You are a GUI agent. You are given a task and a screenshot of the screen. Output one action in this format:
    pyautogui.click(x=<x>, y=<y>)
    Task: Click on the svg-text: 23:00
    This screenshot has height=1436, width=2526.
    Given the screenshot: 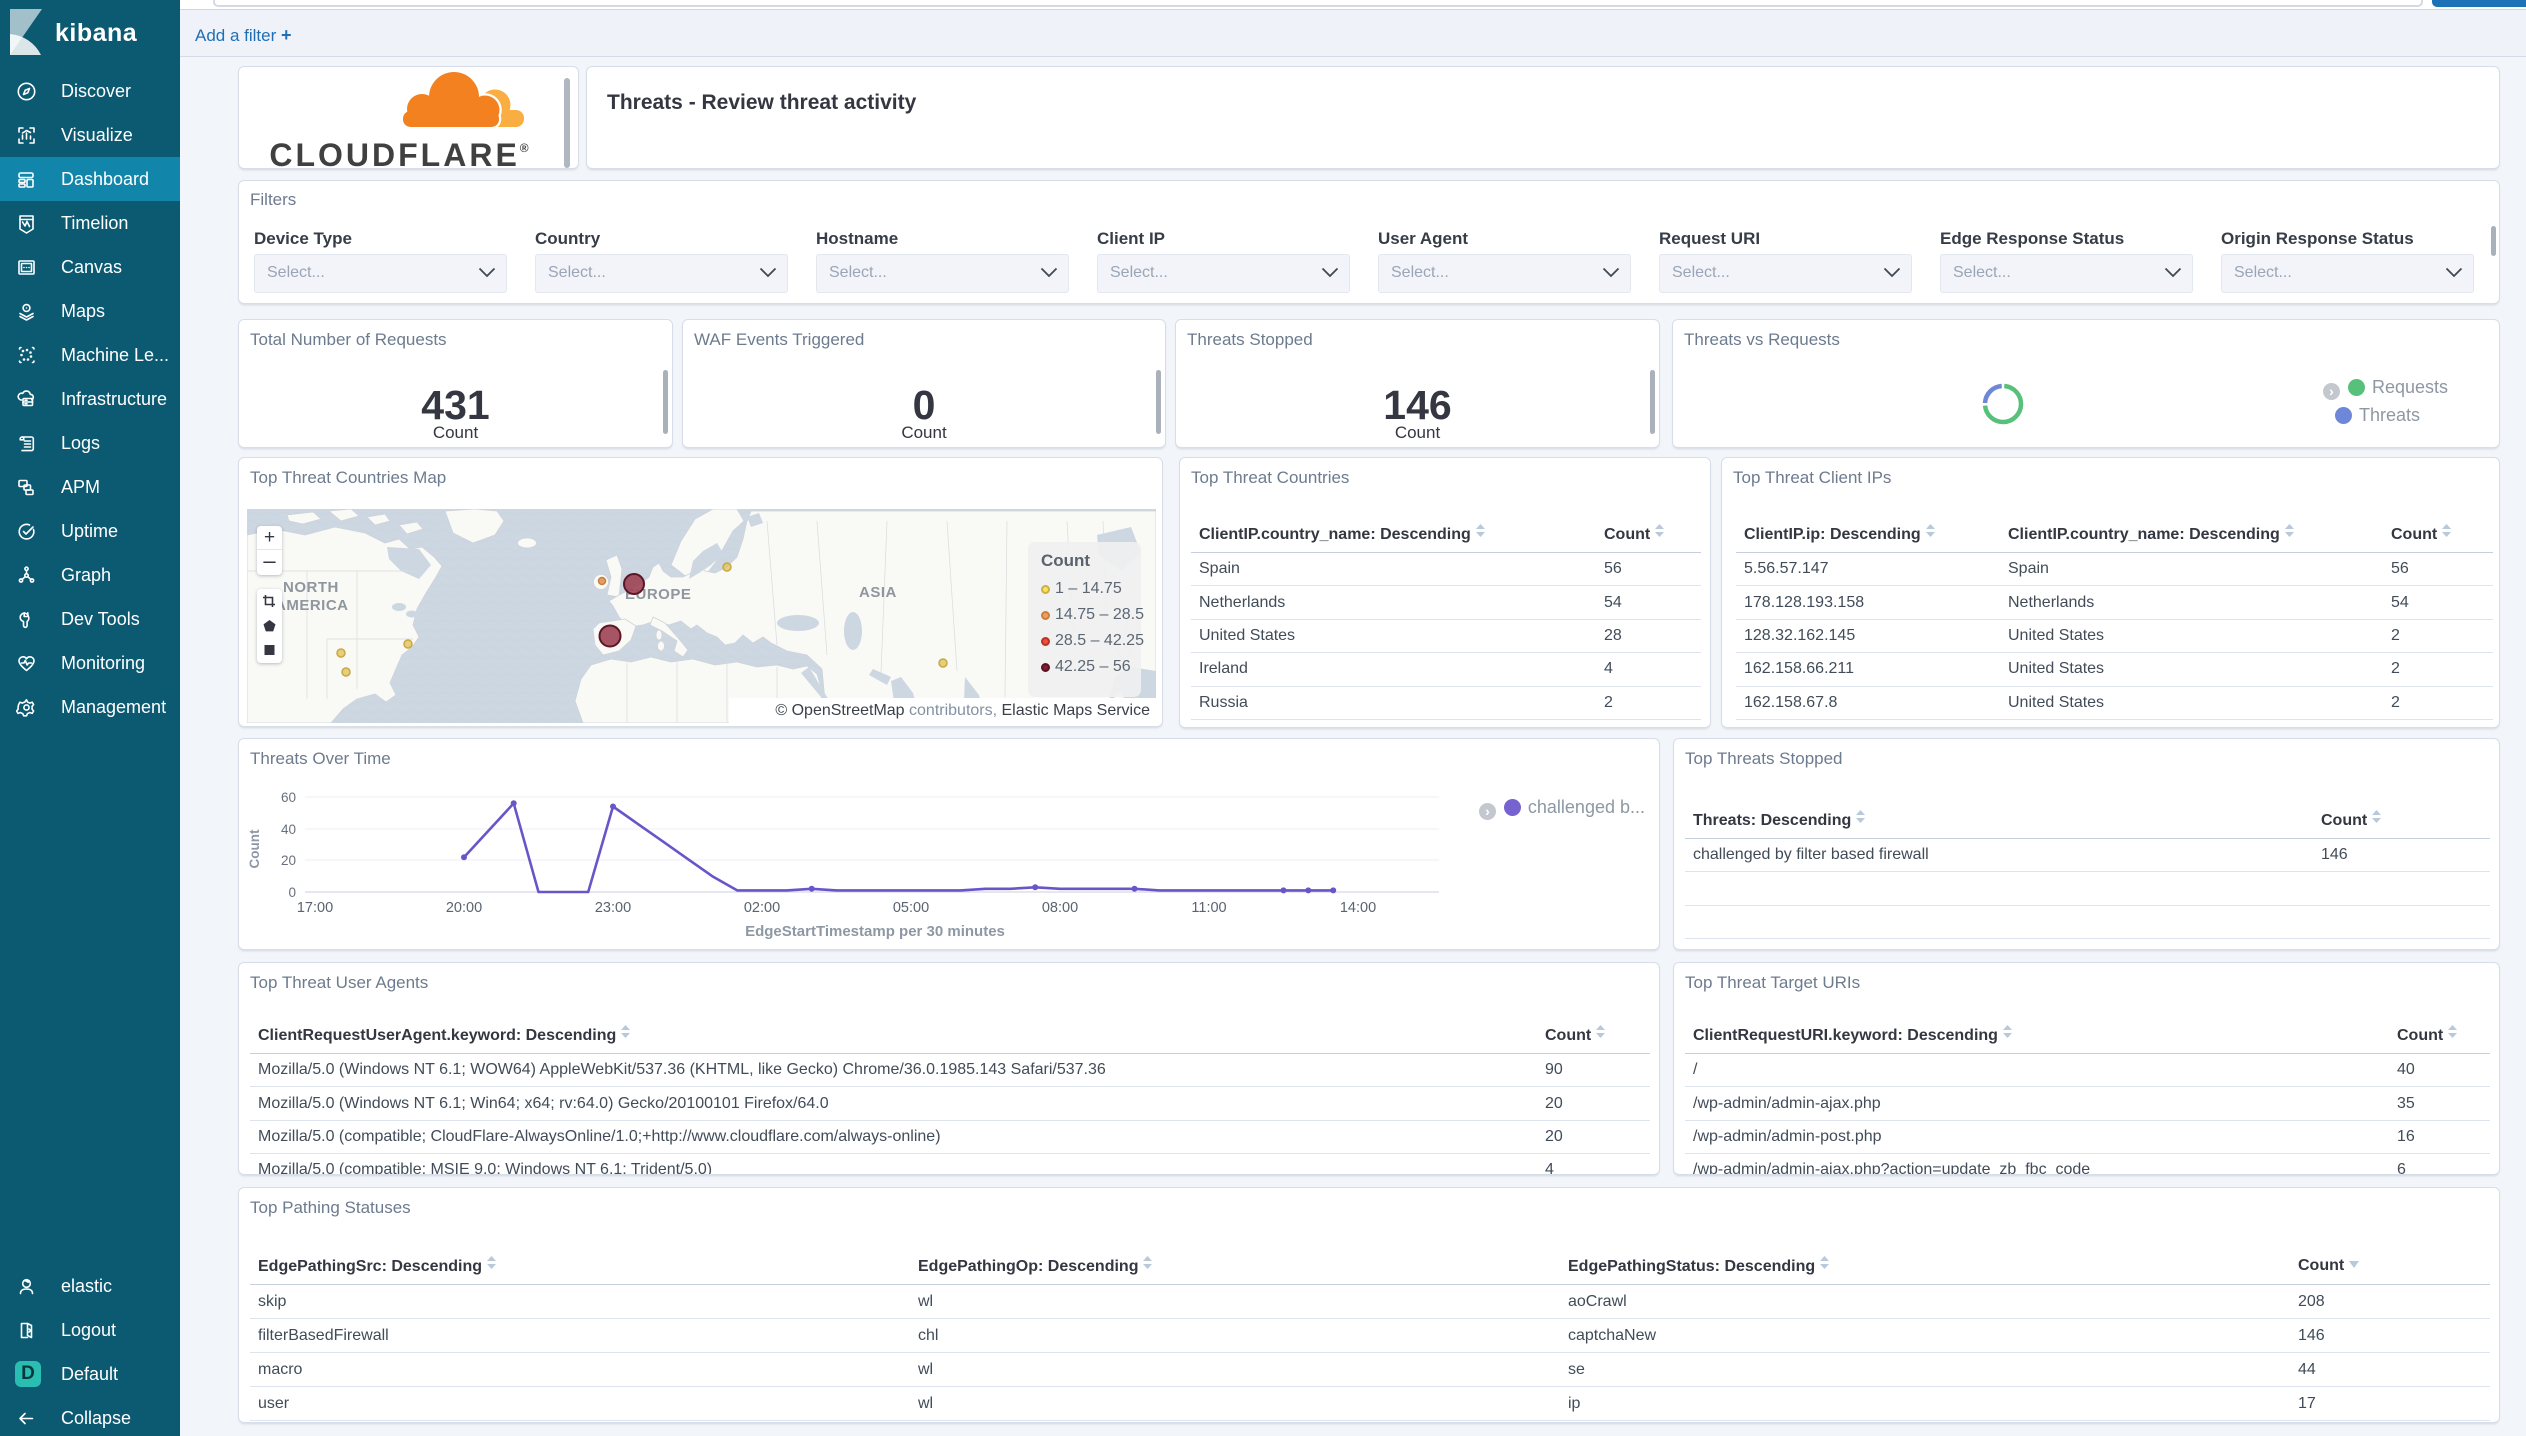 What is the action you would take?
    pyautogui.click(x=613, y=908)
    